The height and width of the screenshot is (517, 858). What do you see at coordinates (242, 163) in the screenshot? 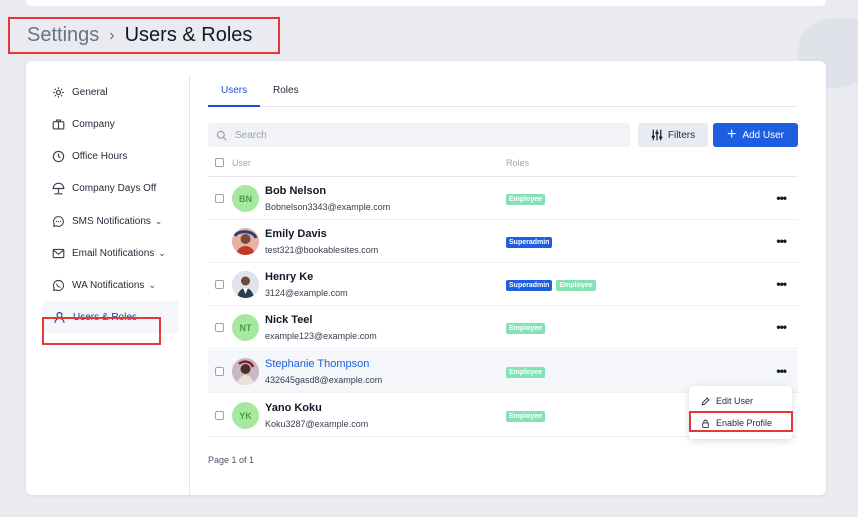
I see `column-header-user: User` at bounding box center [242, 163].